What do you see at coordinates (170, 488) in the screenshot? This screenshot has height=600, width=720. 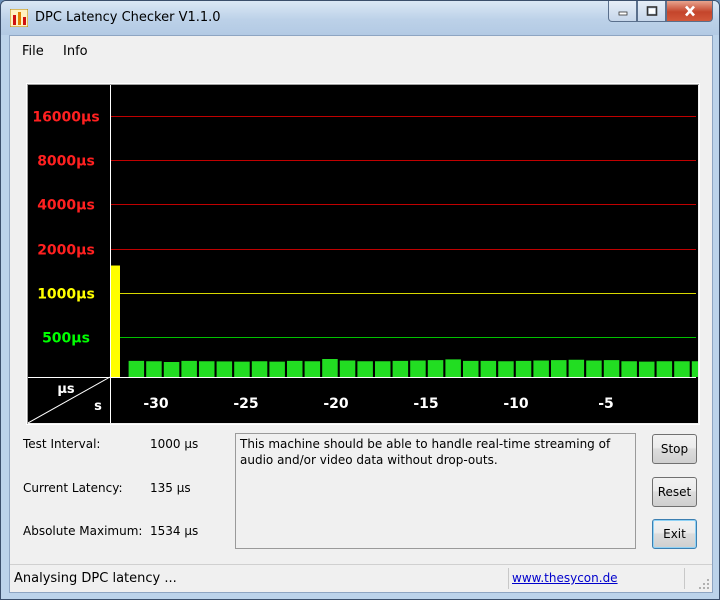 I see `current-latency-value: 135 µs` at bounding box center [170, 488].